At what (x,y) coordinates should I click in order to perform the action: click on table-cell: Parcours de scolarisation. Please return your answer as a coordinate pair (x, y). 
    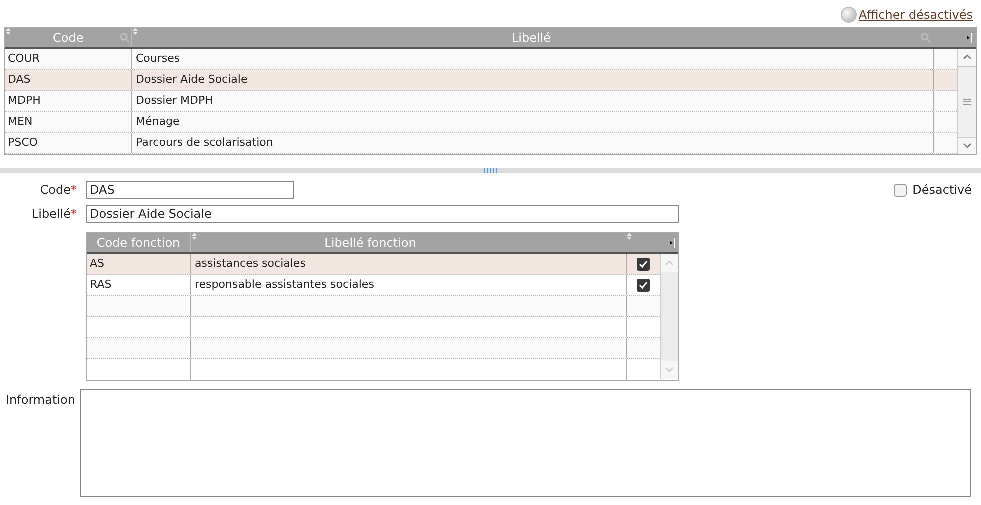
    Looking at the image, I should click on (533, 143).